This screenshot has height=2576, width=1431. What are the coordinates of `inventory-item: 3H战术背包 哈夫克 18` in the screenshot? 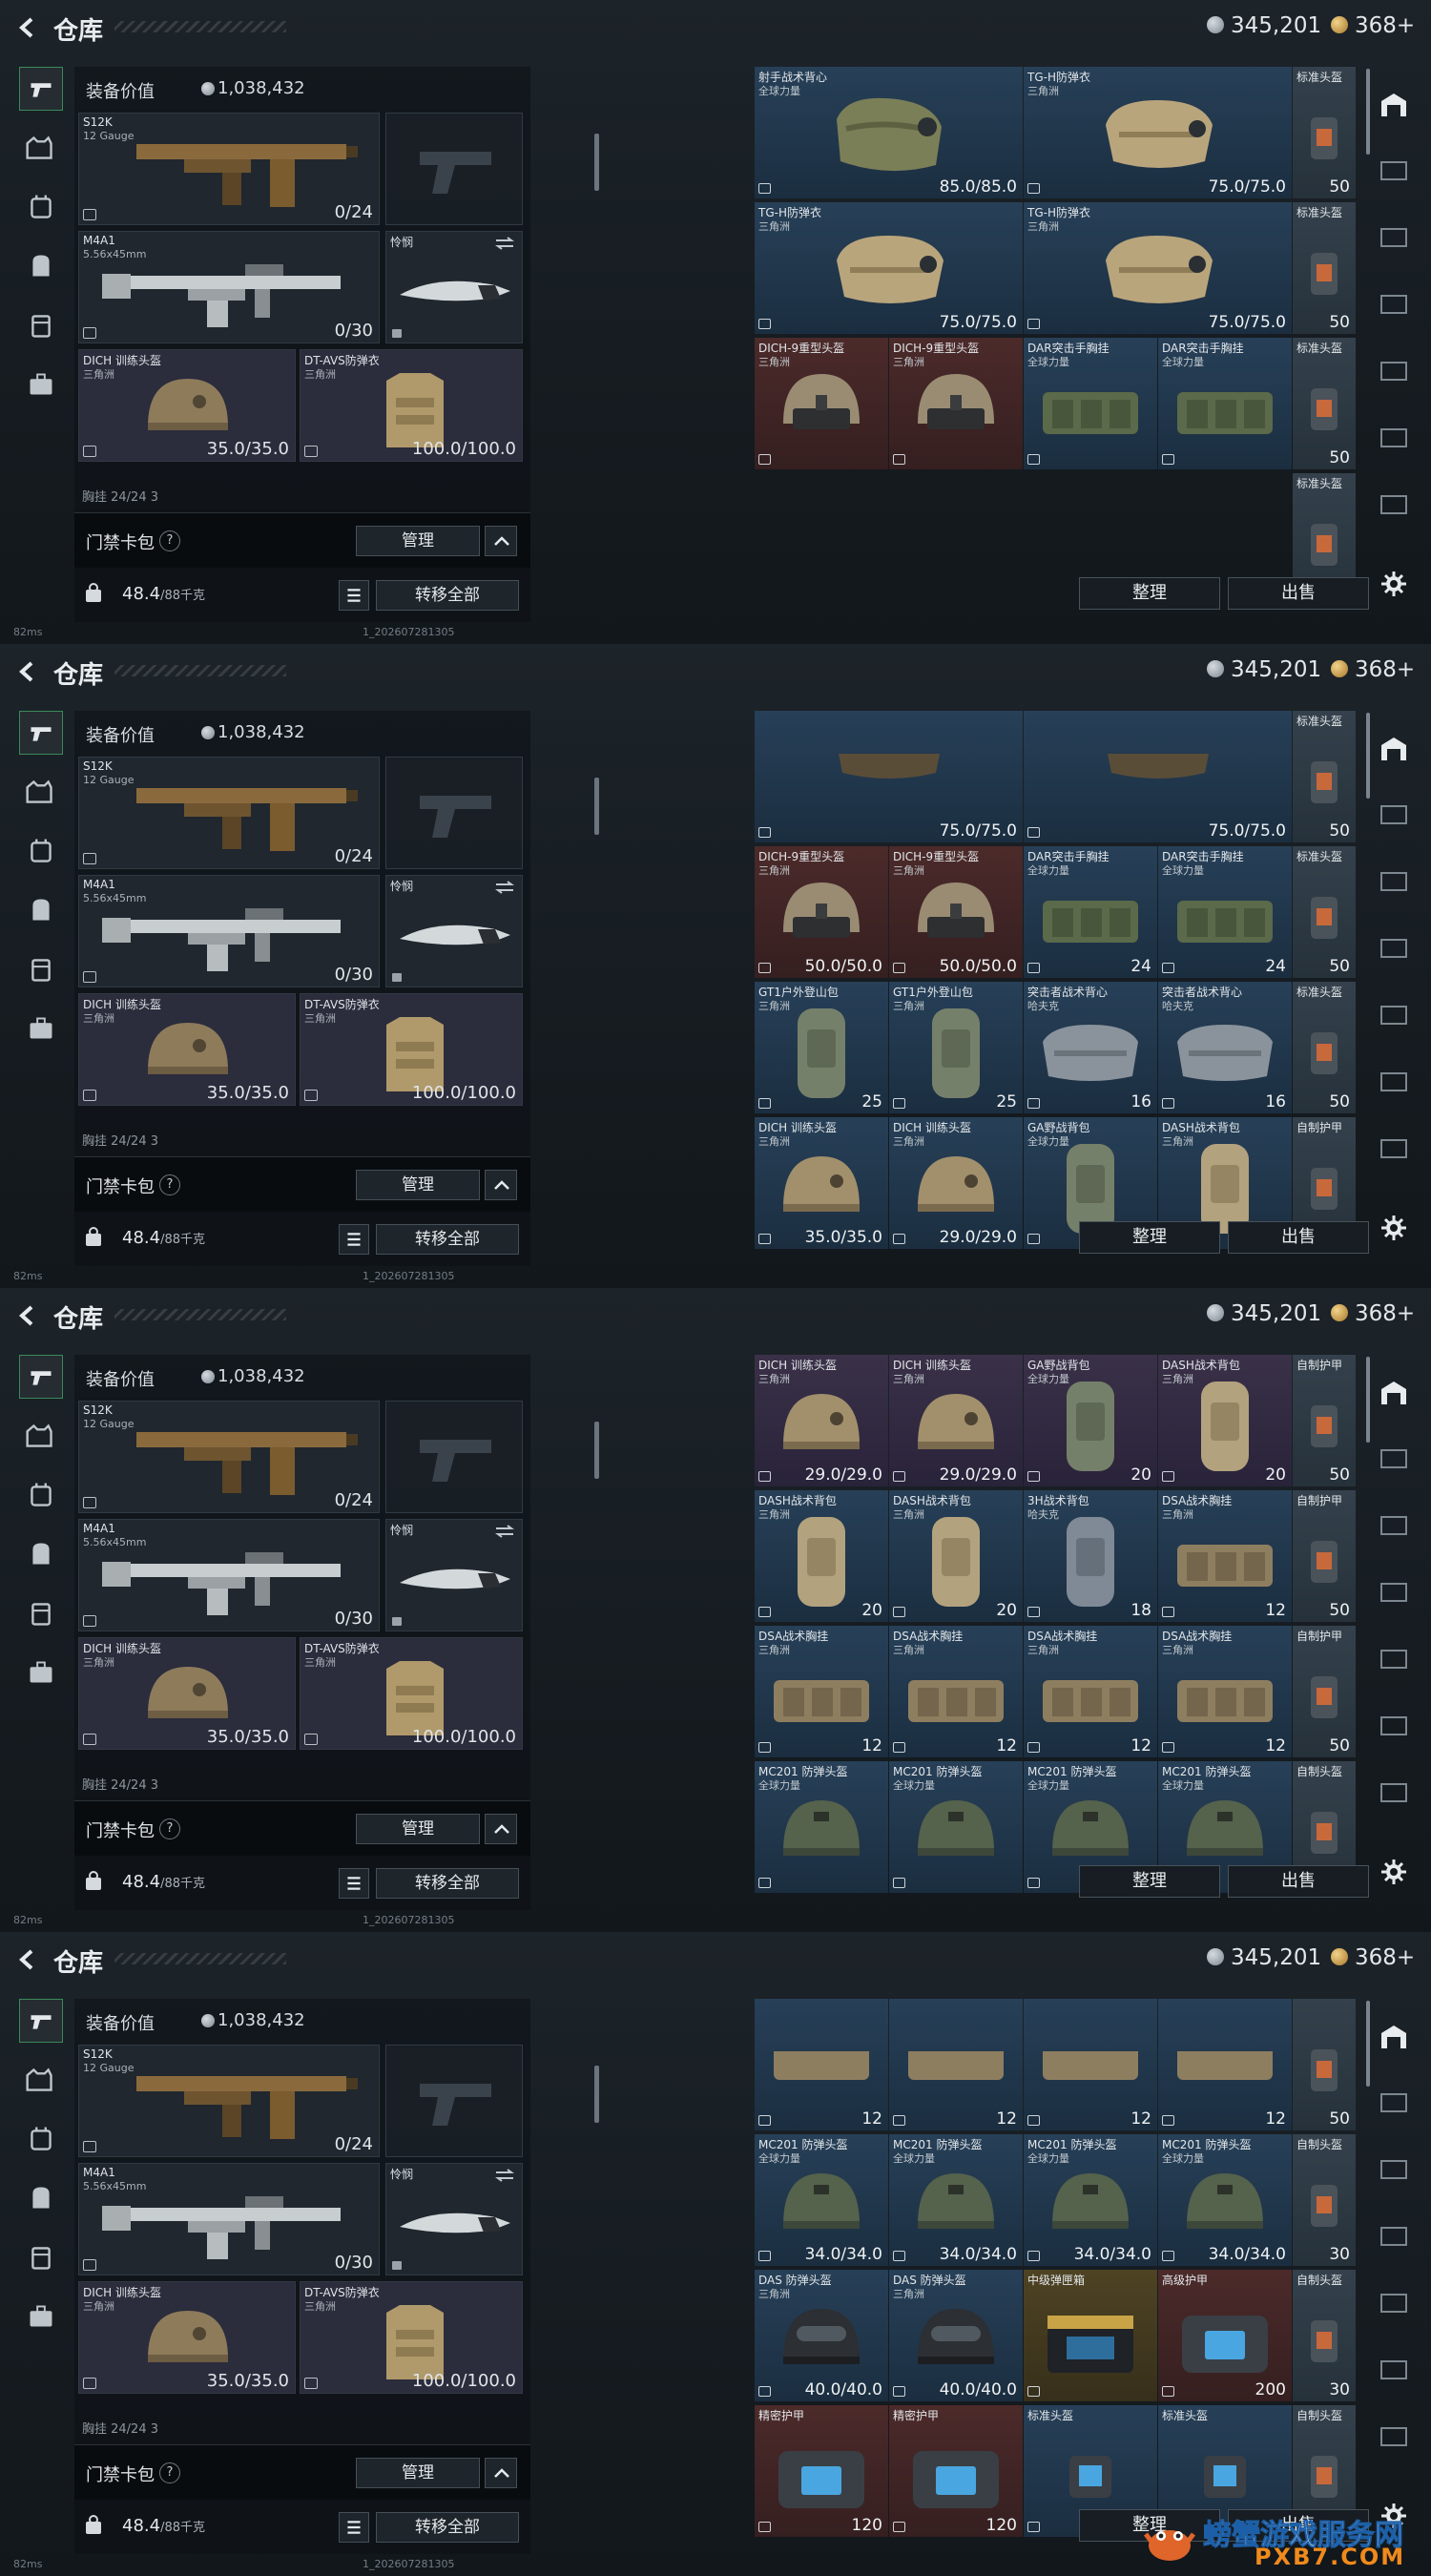 It's located at (1090, 1556).